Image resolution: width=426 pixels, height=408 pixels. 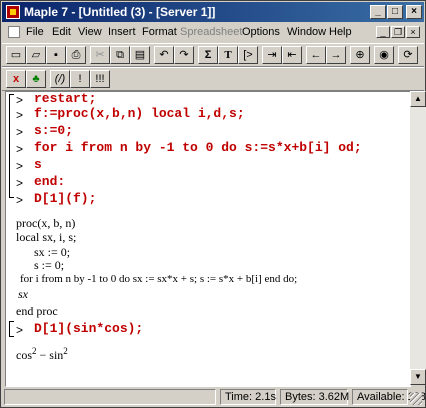 What do you see at coordinates (37, 311) in the screenshot?
I see `output-line: end proc` at bounding box center [37, 311].